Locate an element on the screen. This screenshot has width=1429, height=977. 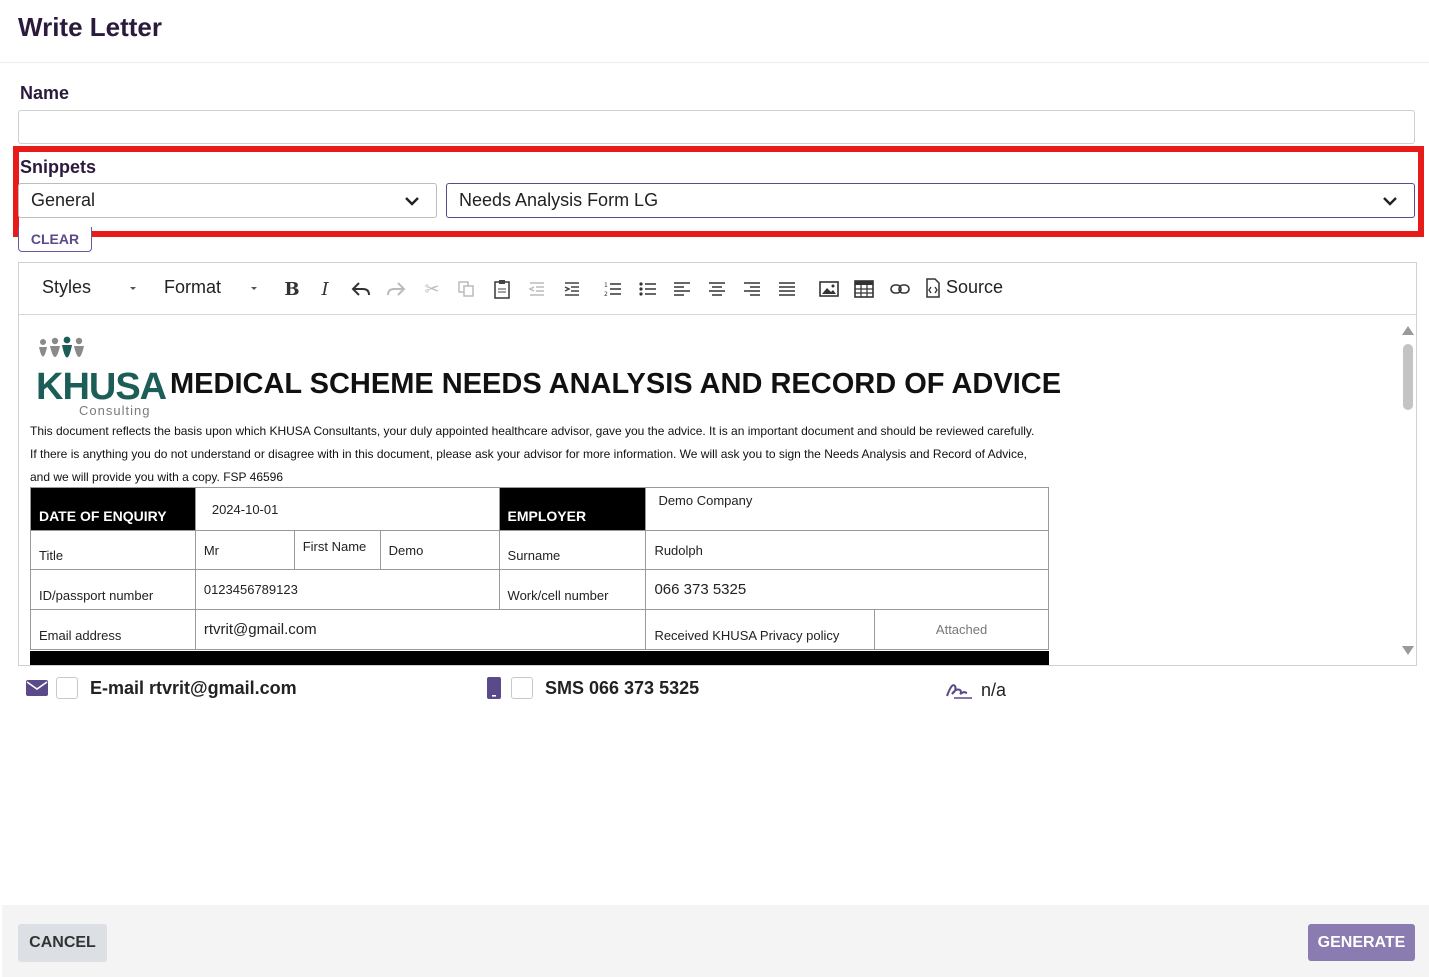
italic-icon: I is located at coordinates (325, 289).